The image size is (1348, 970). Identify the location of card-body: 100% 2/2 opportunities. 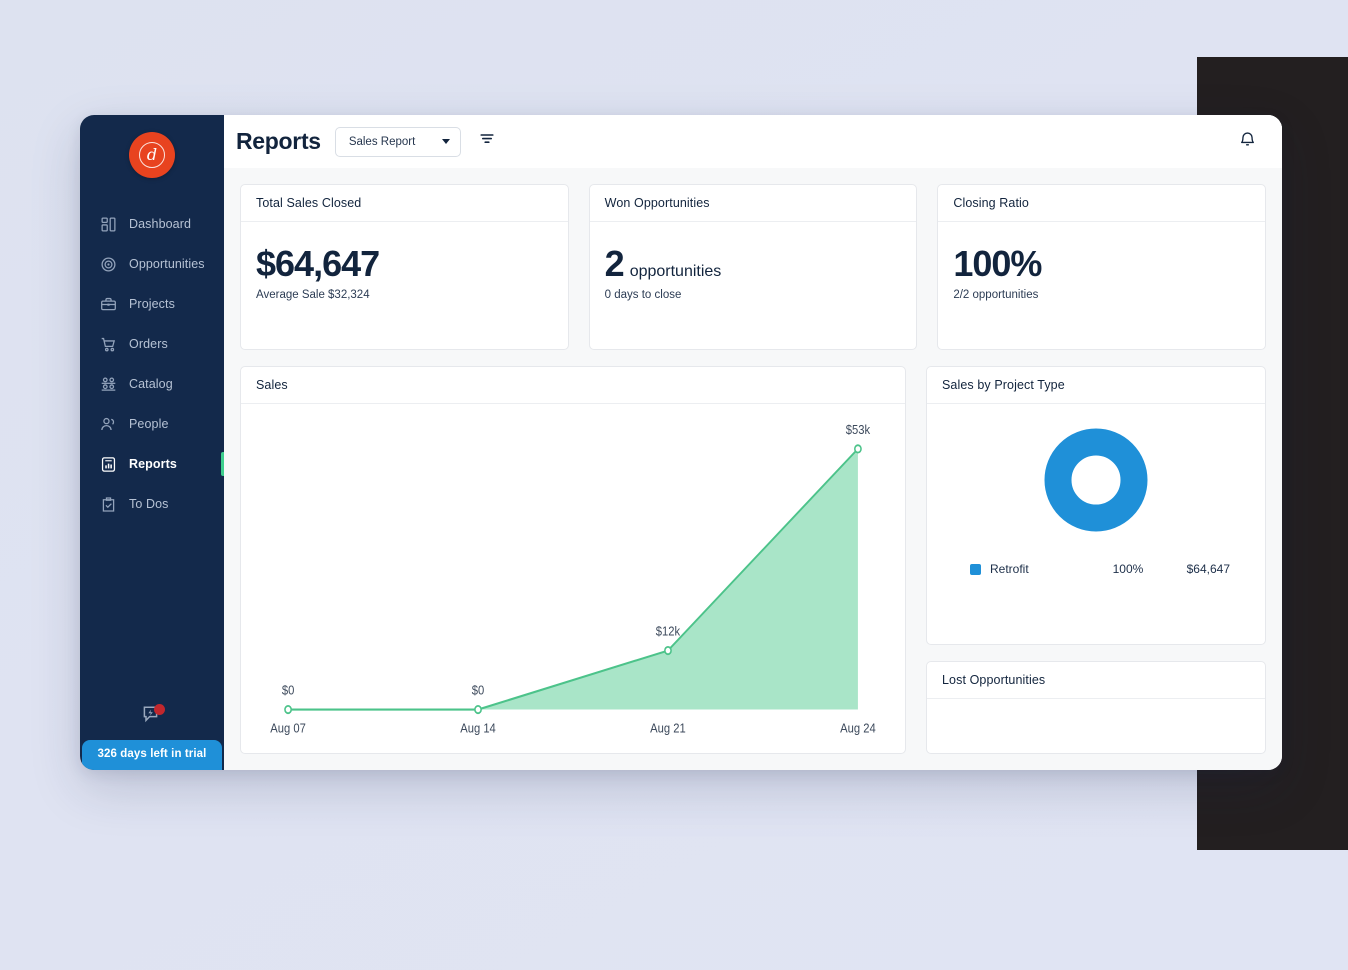
(1101, 285).